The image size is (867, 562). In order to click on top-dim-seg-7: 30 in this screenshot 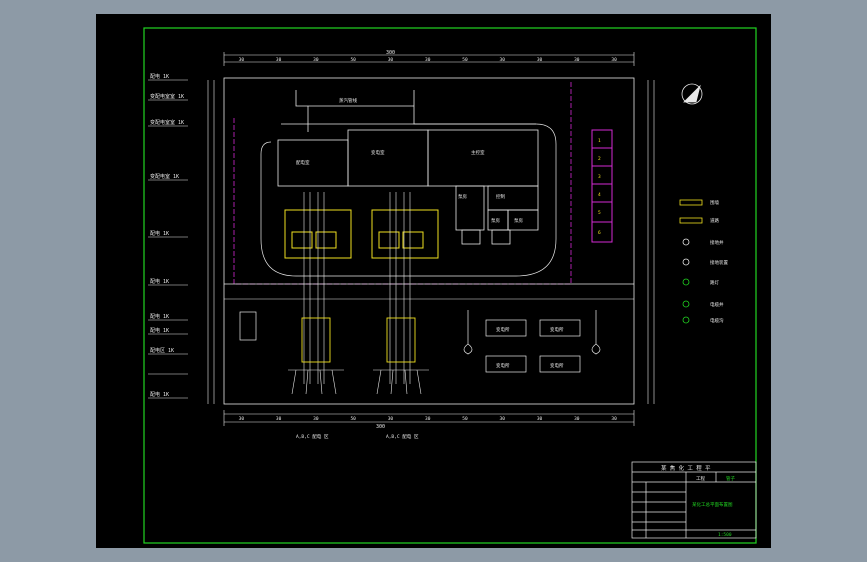, I will do `click(503, 60)`.